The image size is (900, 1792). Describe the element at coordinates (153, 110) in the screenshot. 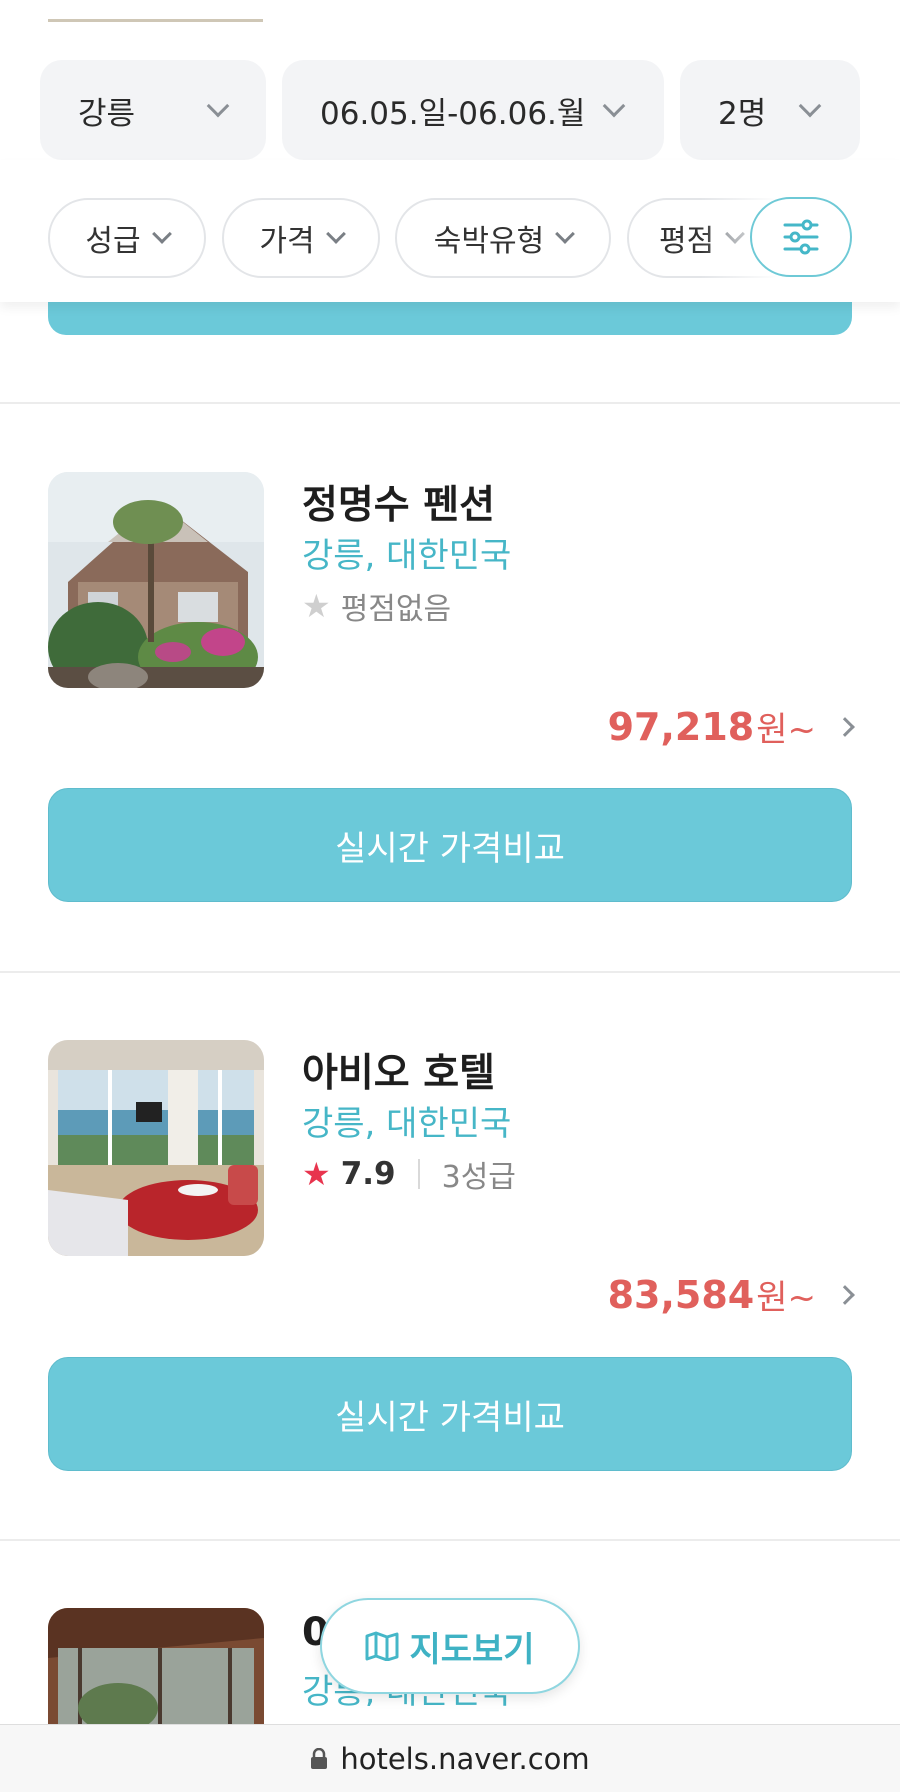

I see `location-select: 강릉` at that location.